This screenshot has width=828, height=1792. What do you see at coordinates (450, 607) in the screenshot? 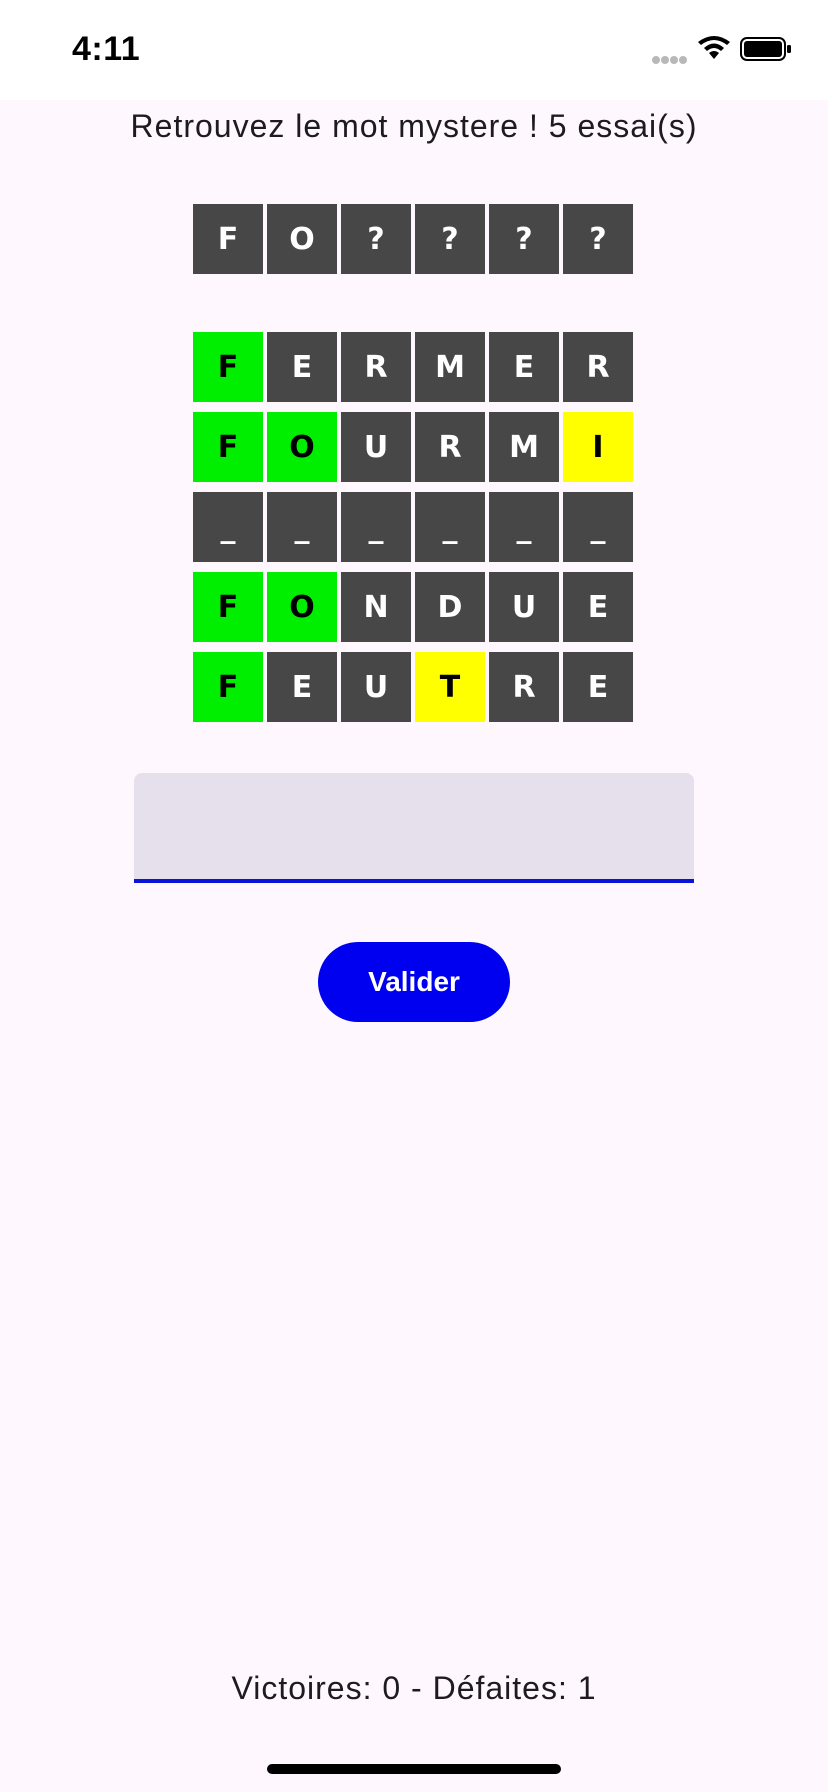
I see `guess-tile: D` at bounding box center [450, 607].